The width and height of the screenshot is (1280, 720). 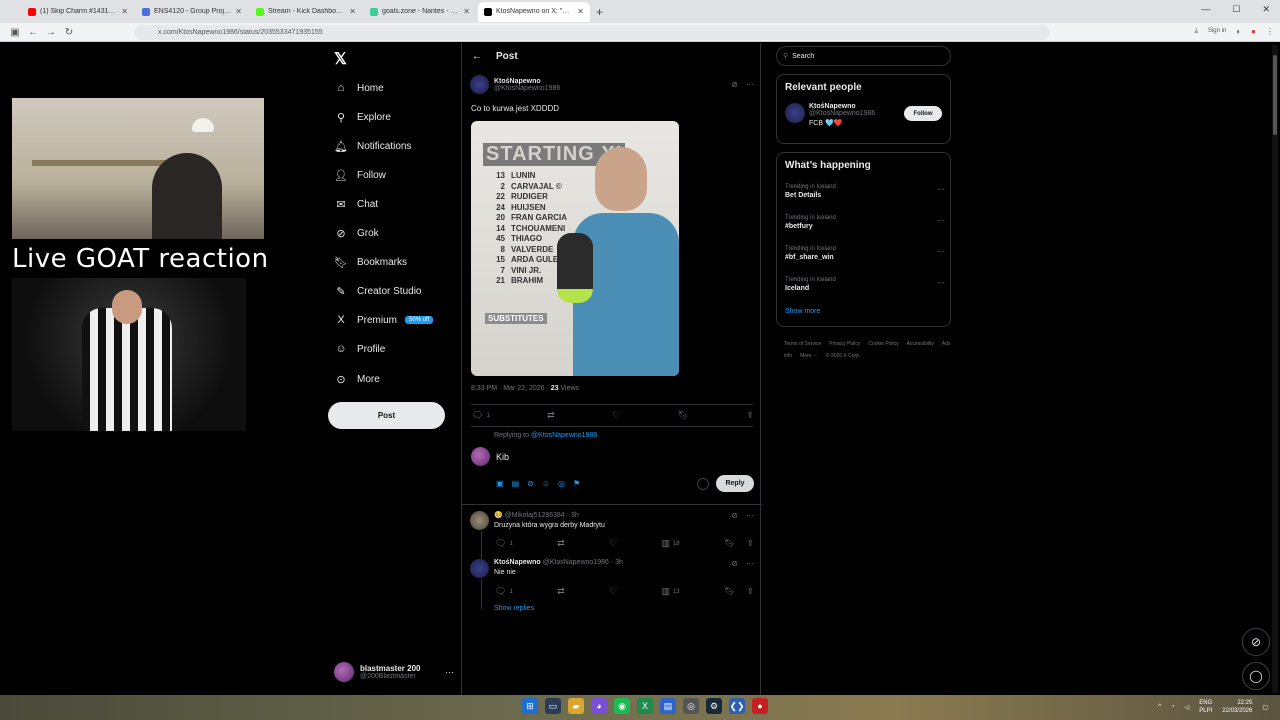 What do you see at coordinates (394, 672) in the screenshot?
I see `account-switcher: blastmaster 200 @200Blastmaster ···` at bounding box center [394, 672].